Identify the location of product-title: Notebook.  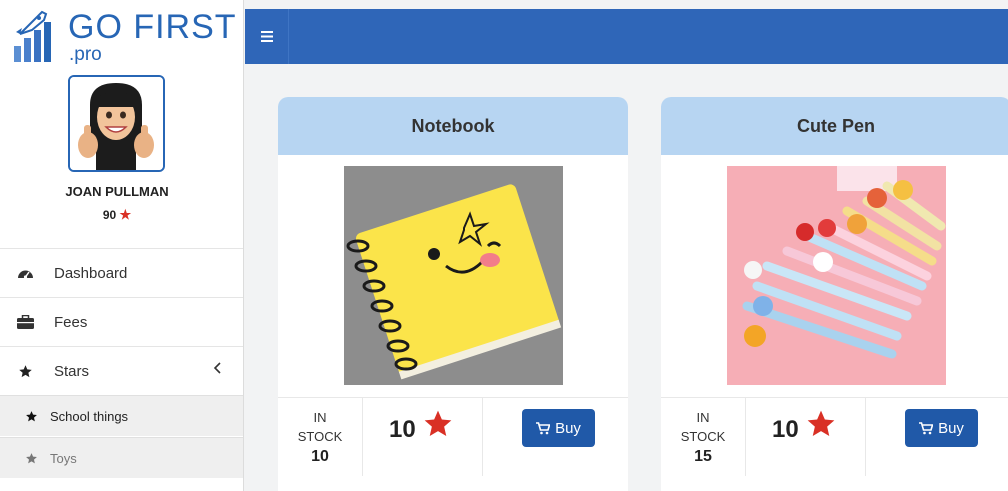
(453, 126).